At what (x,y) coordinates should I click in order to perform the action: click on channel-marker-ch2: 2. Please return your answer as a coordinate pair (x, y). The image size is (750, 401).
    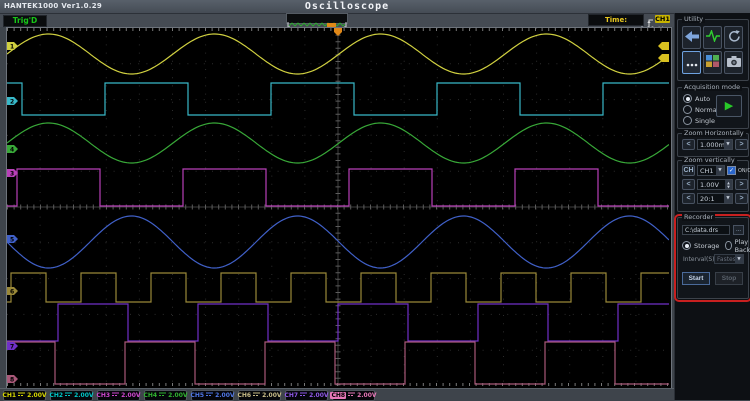
    Looking at the image, I should click on (12, 101).